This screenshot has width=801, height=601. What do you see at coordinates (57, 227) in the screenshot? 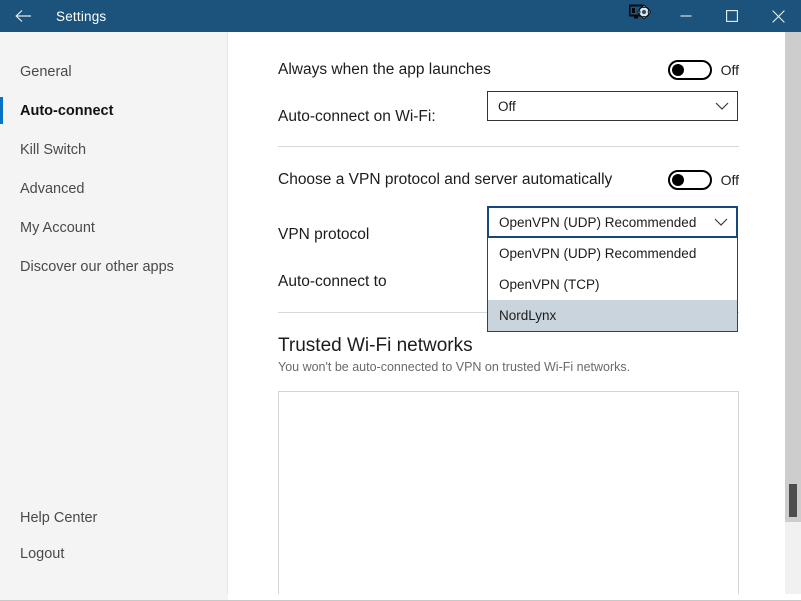
I see `sidebar-item-label: My Account` at bounding box center [57, 227].